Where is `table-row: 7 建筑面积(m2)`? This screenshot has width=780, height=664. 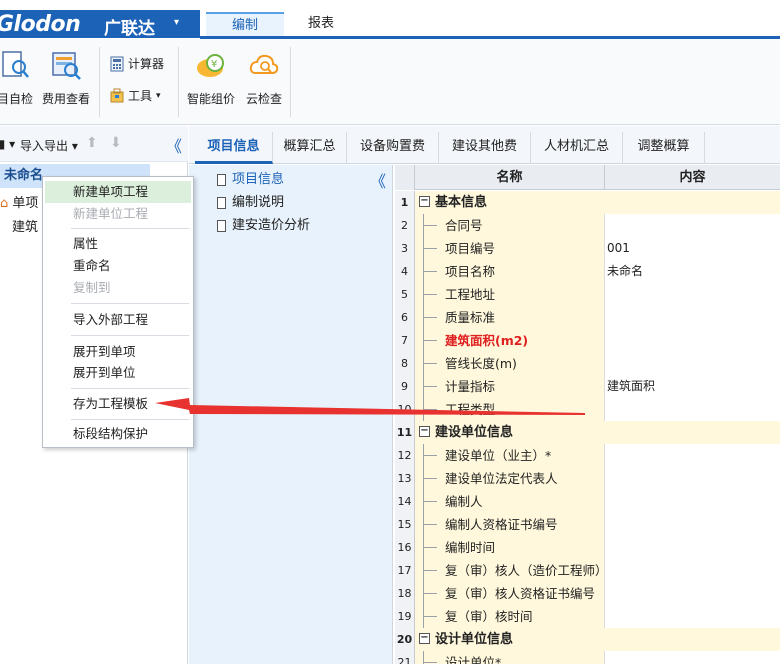
table-row: 7 建筑面积(m2) is located at coordinates (587, 340).